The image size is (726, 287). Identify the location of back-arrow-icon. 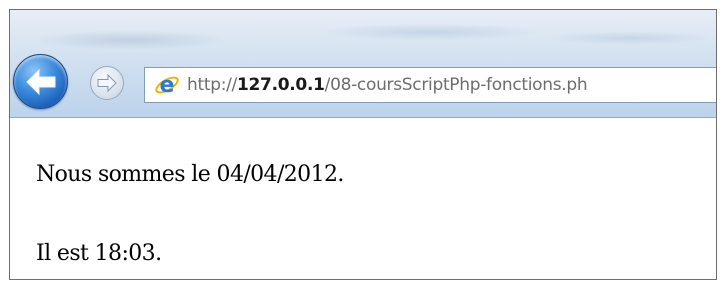
(40, 81).